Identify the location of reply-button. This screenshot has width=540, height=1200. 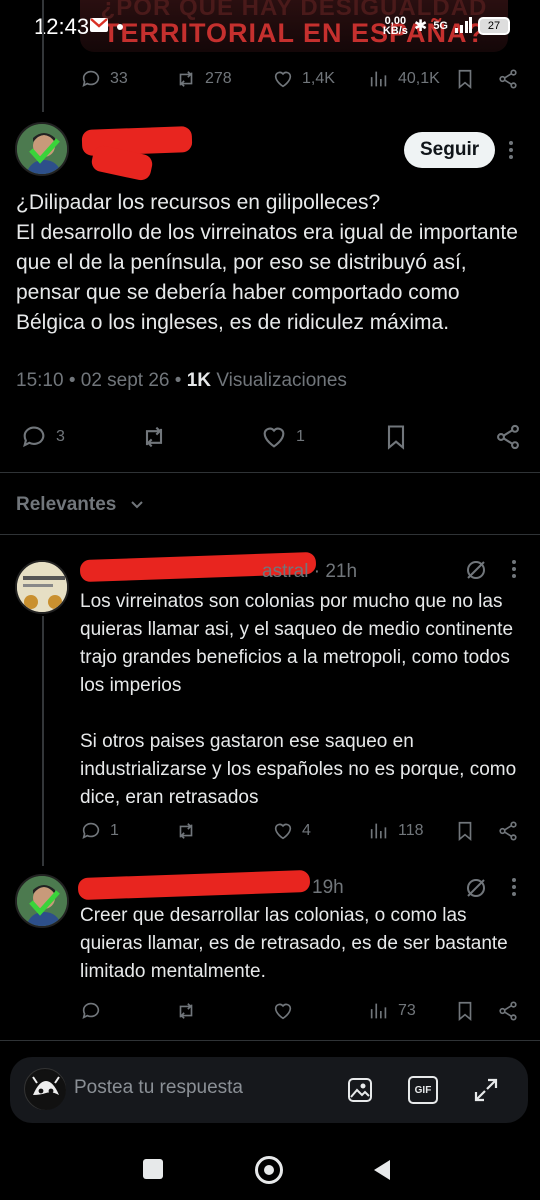
(91, 1011).